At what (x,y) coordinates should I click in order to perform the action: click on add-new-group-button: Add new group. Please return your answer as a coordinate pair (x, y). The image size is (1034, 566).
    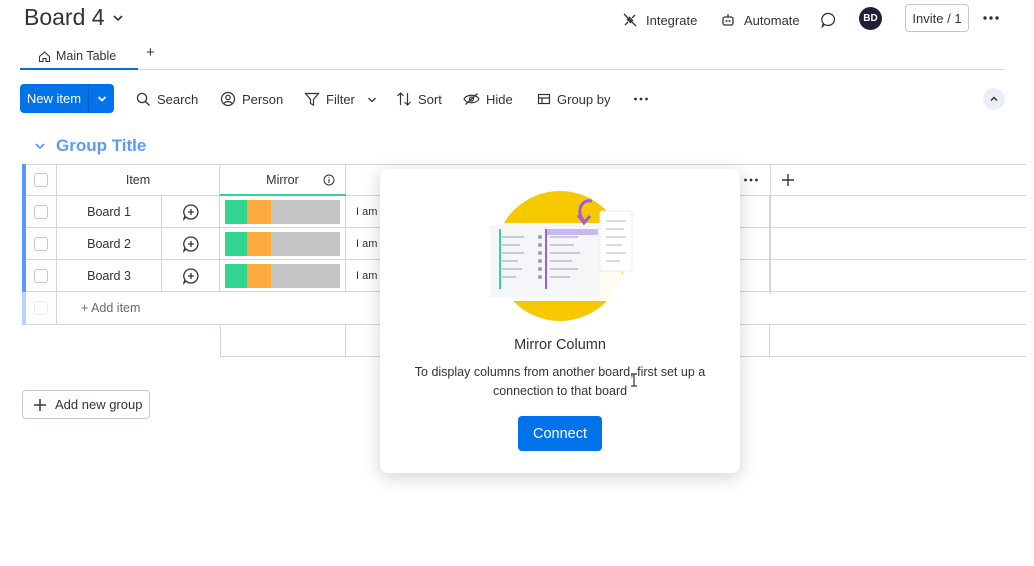
    Looking at the image, I should click on (86, 404).